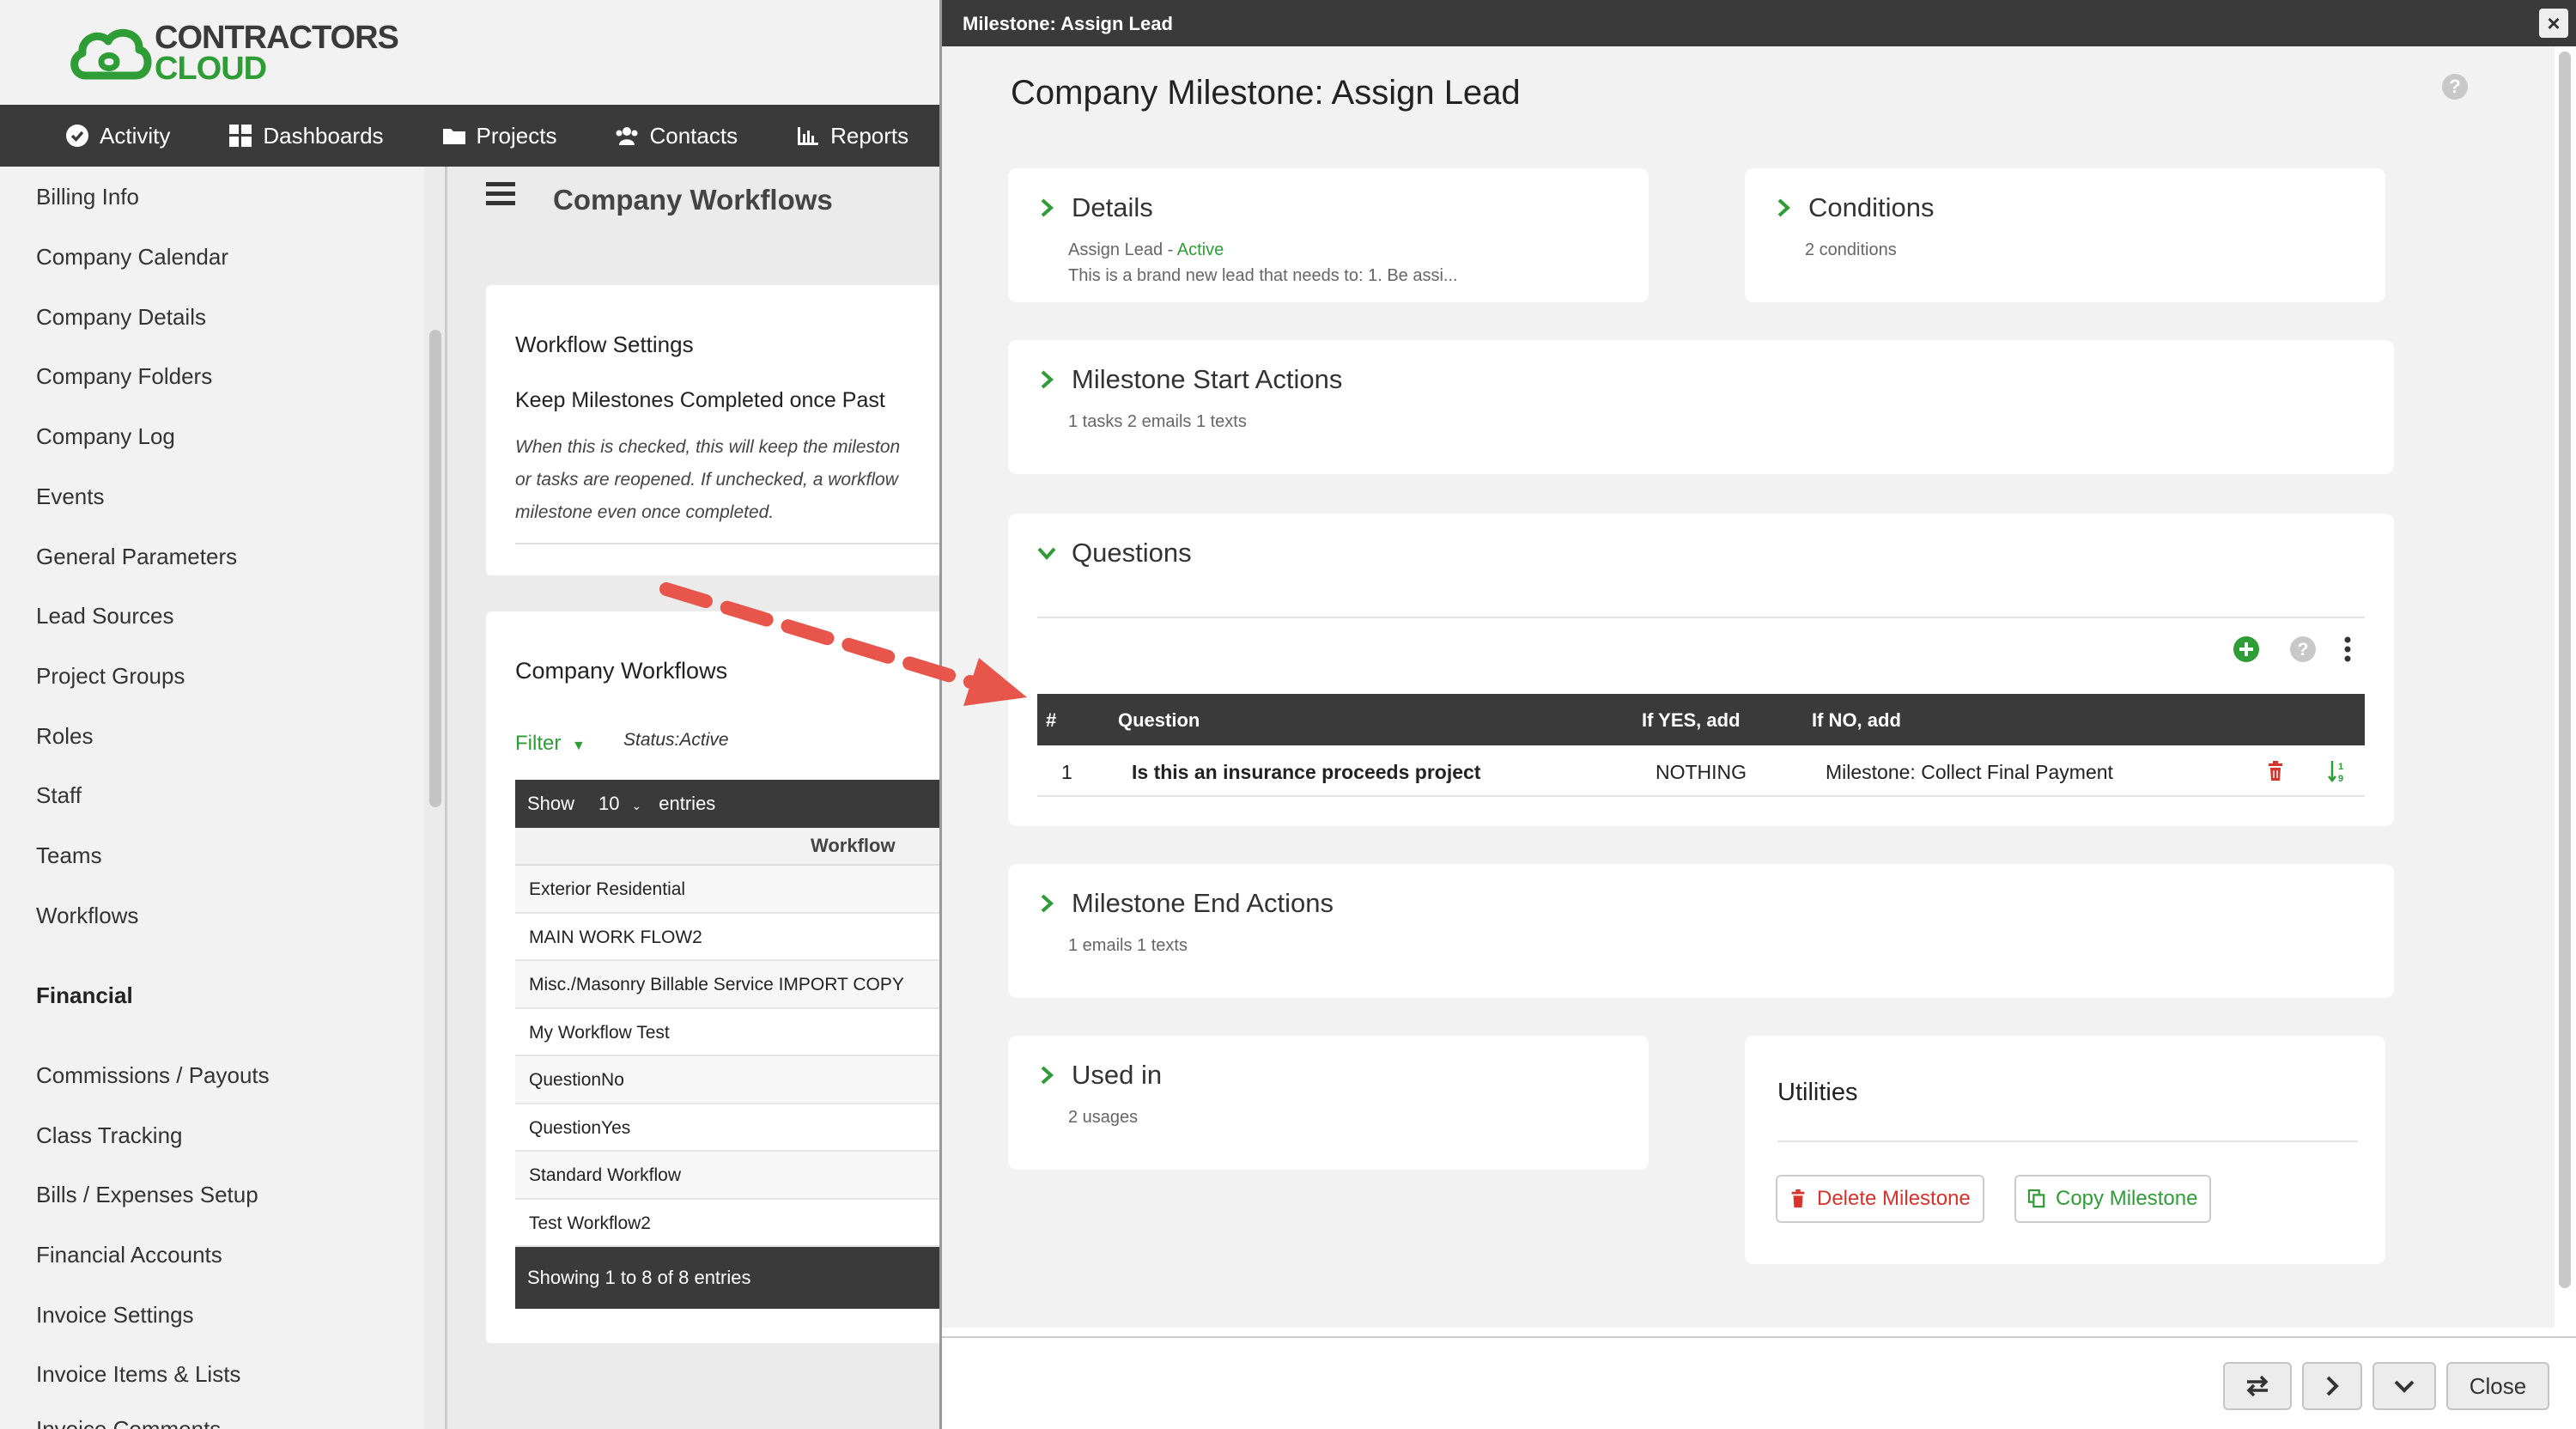  I want to click on sidebar-item-commissions-payouts: Commissions / Payouts, so click(153, 1075).